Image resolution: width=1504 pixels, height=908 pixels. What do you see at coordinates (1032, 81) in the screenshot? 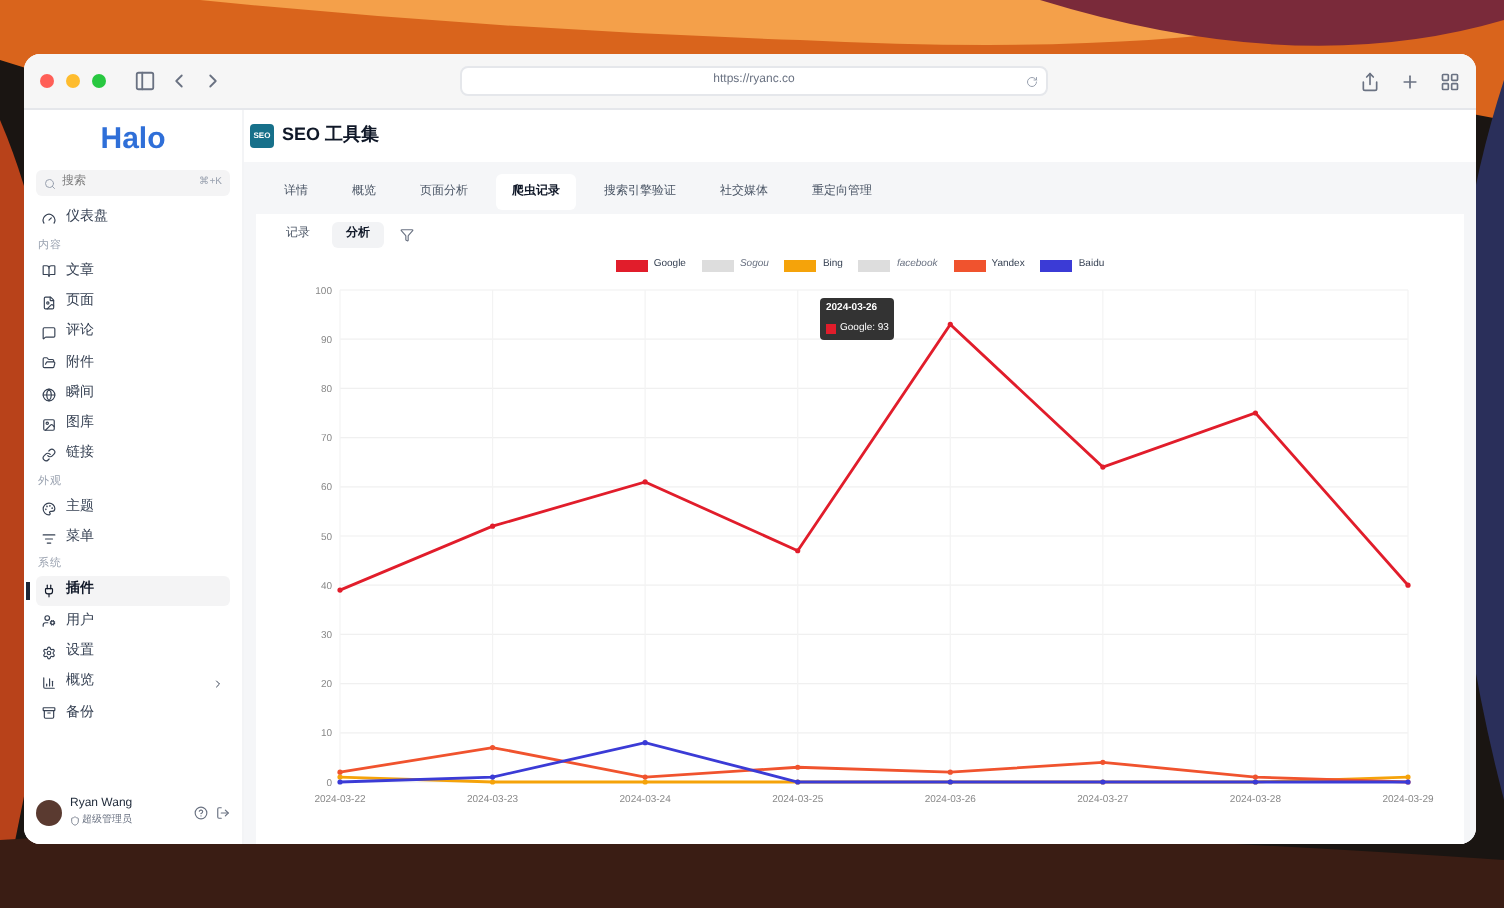
I see `reload-icon` at bounding box center [1032, 81].